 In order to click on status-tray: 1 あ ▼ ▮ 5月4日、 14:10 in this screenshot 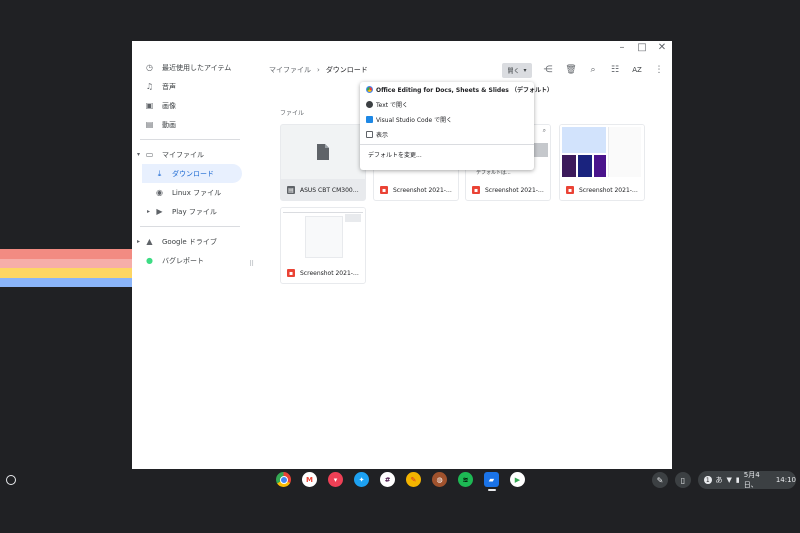, I will do `click(747, 480)`.